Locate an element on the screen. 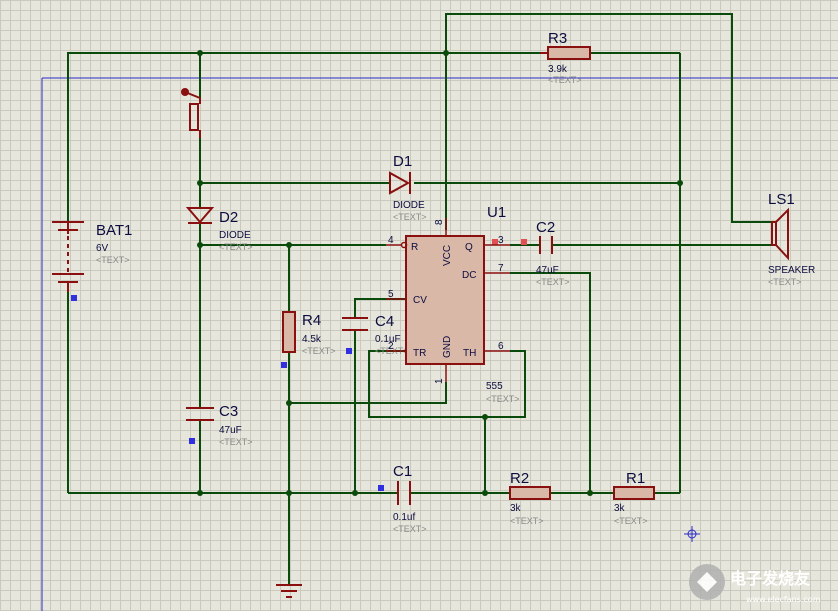 The height and width of the screenshot is (611, 838). resistor-r1 is located at coordinates (634, 493).